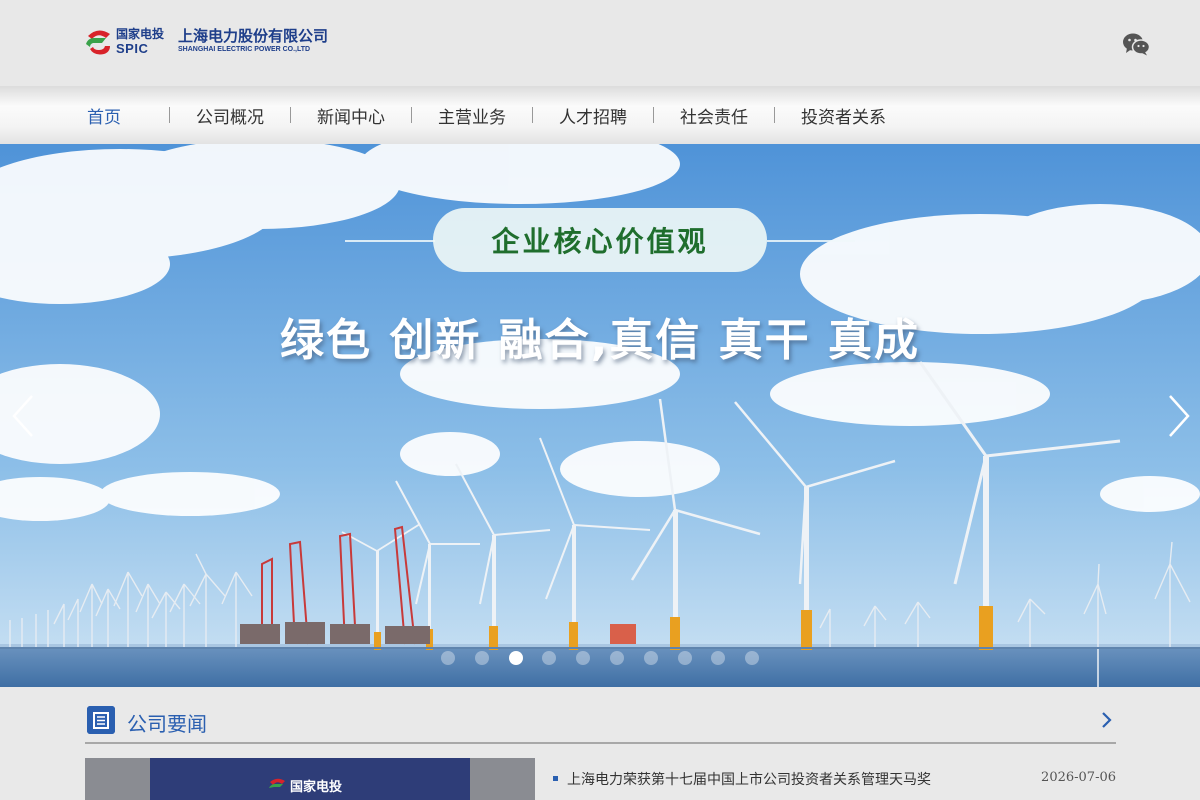 This screenshot has height=800, width=1200. I want to click on carousel-pagination, so click(610, 658).